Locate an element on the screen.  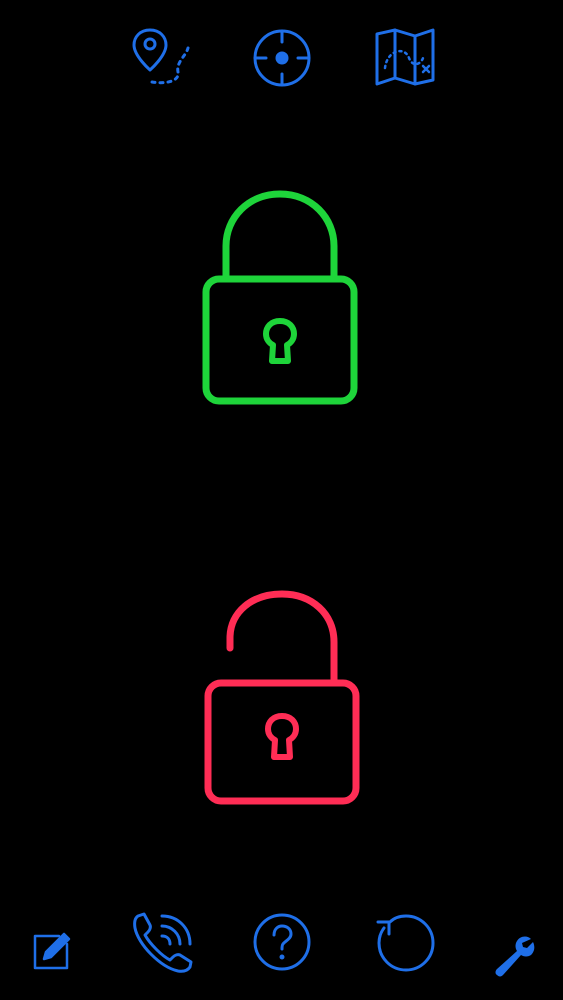
location-route-icon is located at coordinates (161, 56).